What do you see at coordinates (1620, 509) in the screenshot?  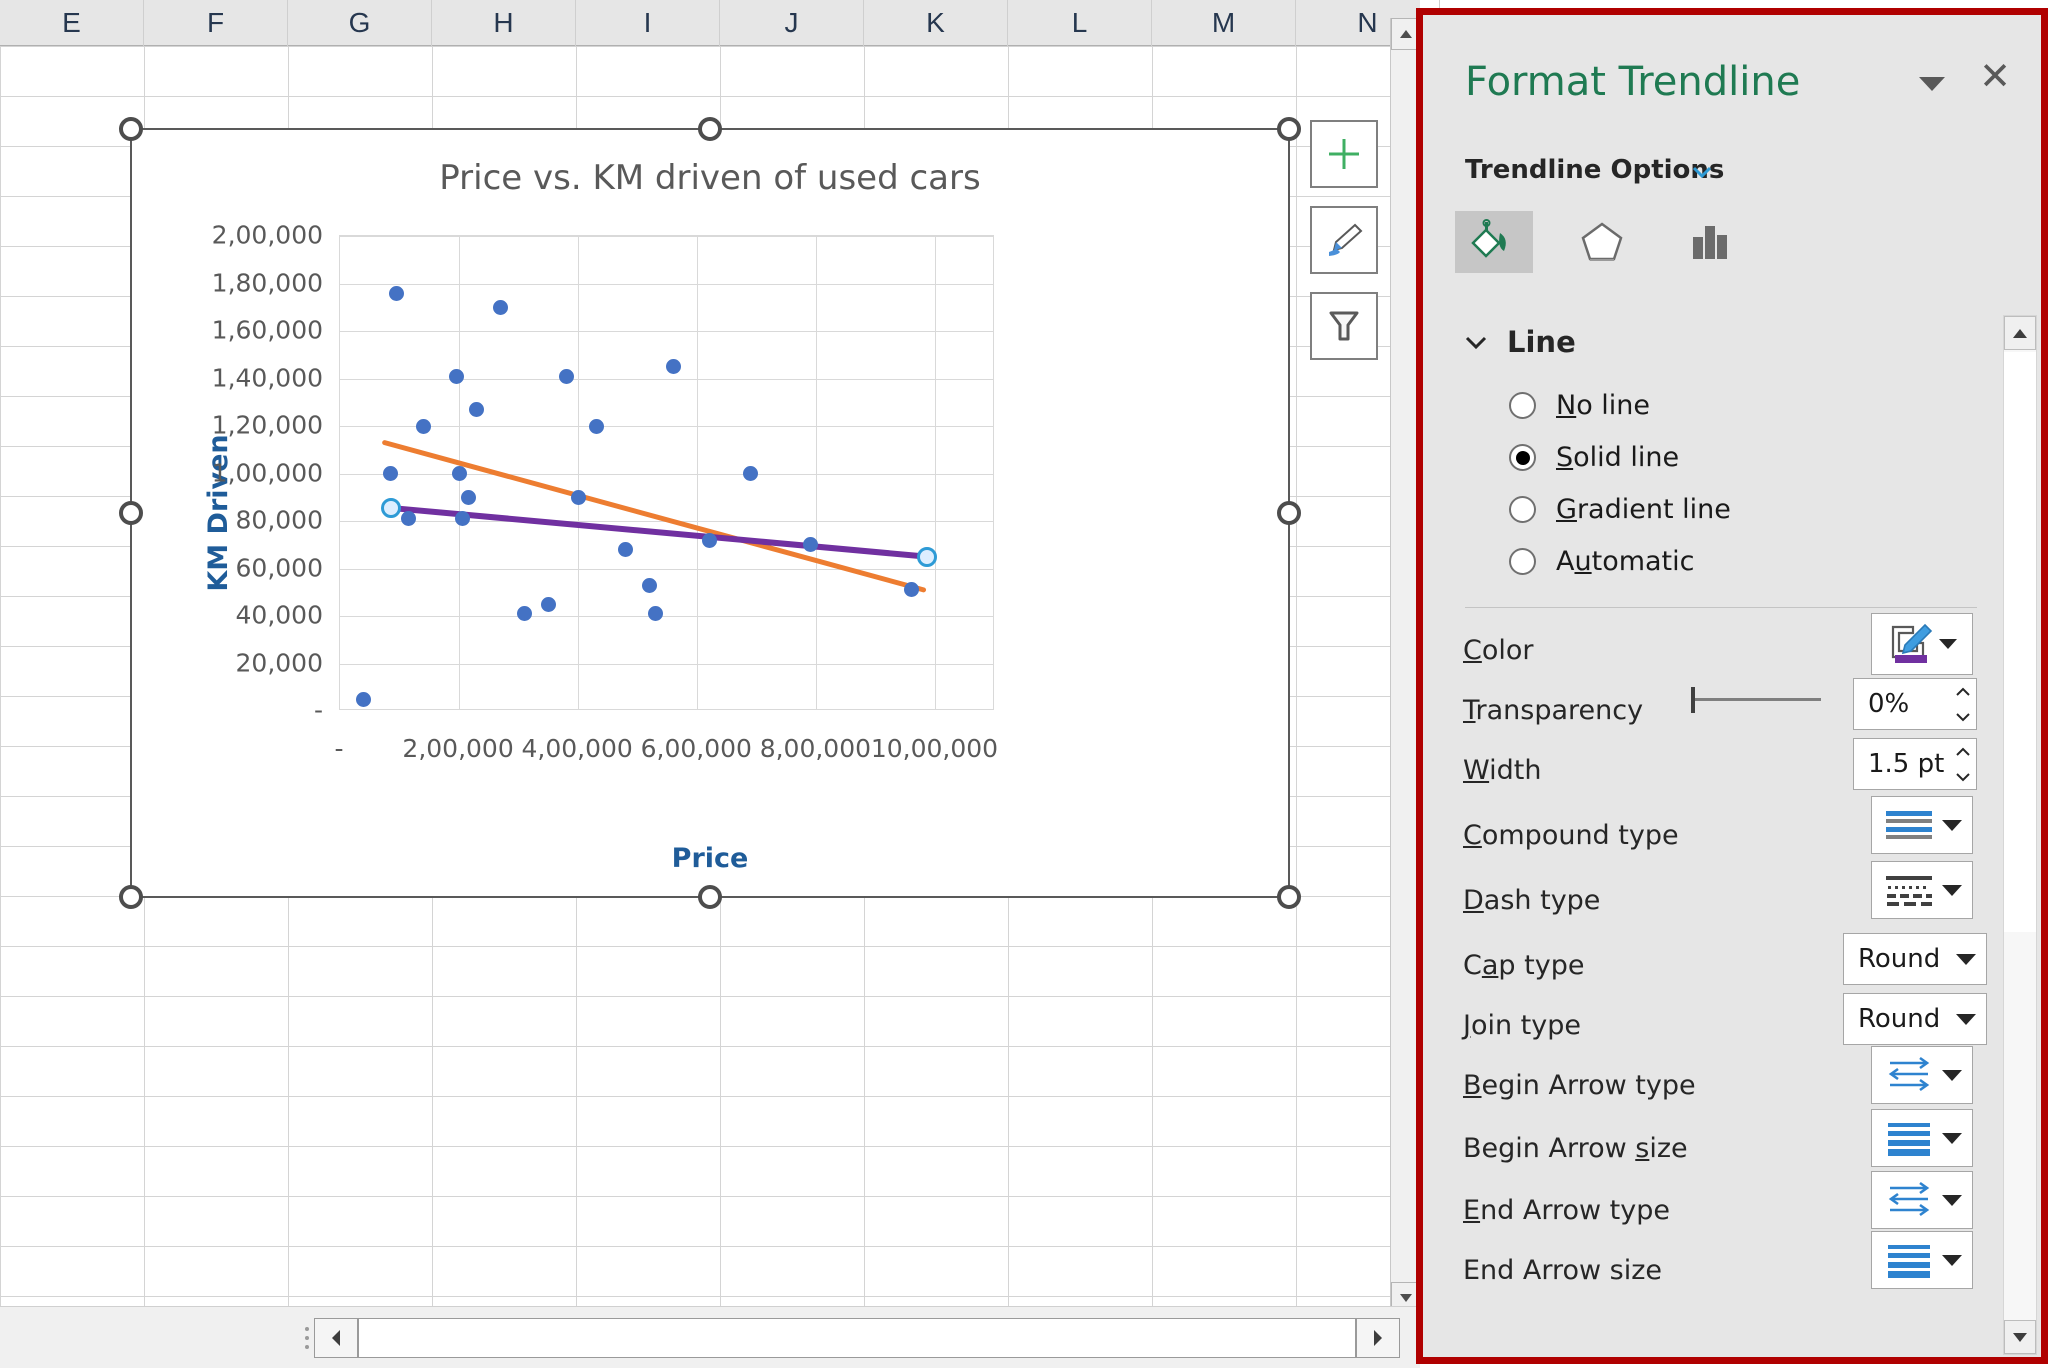 I see `radio-gradient-line: Gradient line` at bounding box center [1620, 509].